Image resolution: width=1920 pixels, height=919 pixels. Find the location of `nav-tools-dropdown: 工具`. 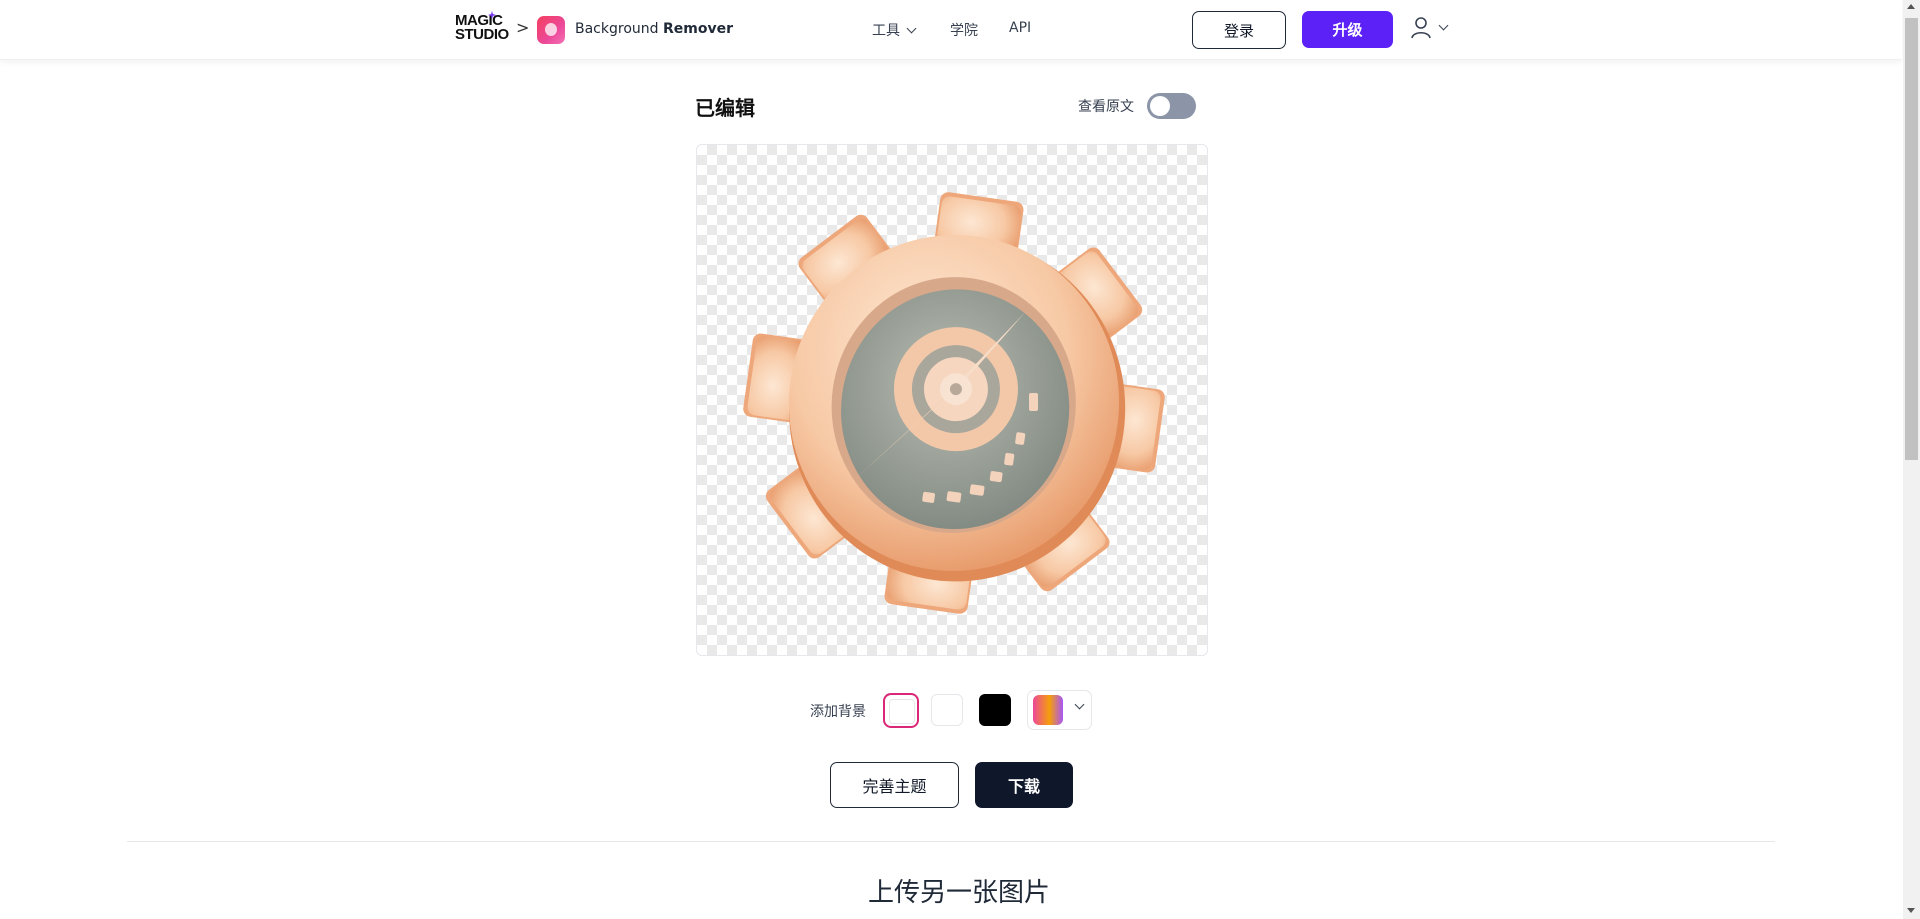

nav-tools-dropdown: 工具 is located at coordinates (894, 30).